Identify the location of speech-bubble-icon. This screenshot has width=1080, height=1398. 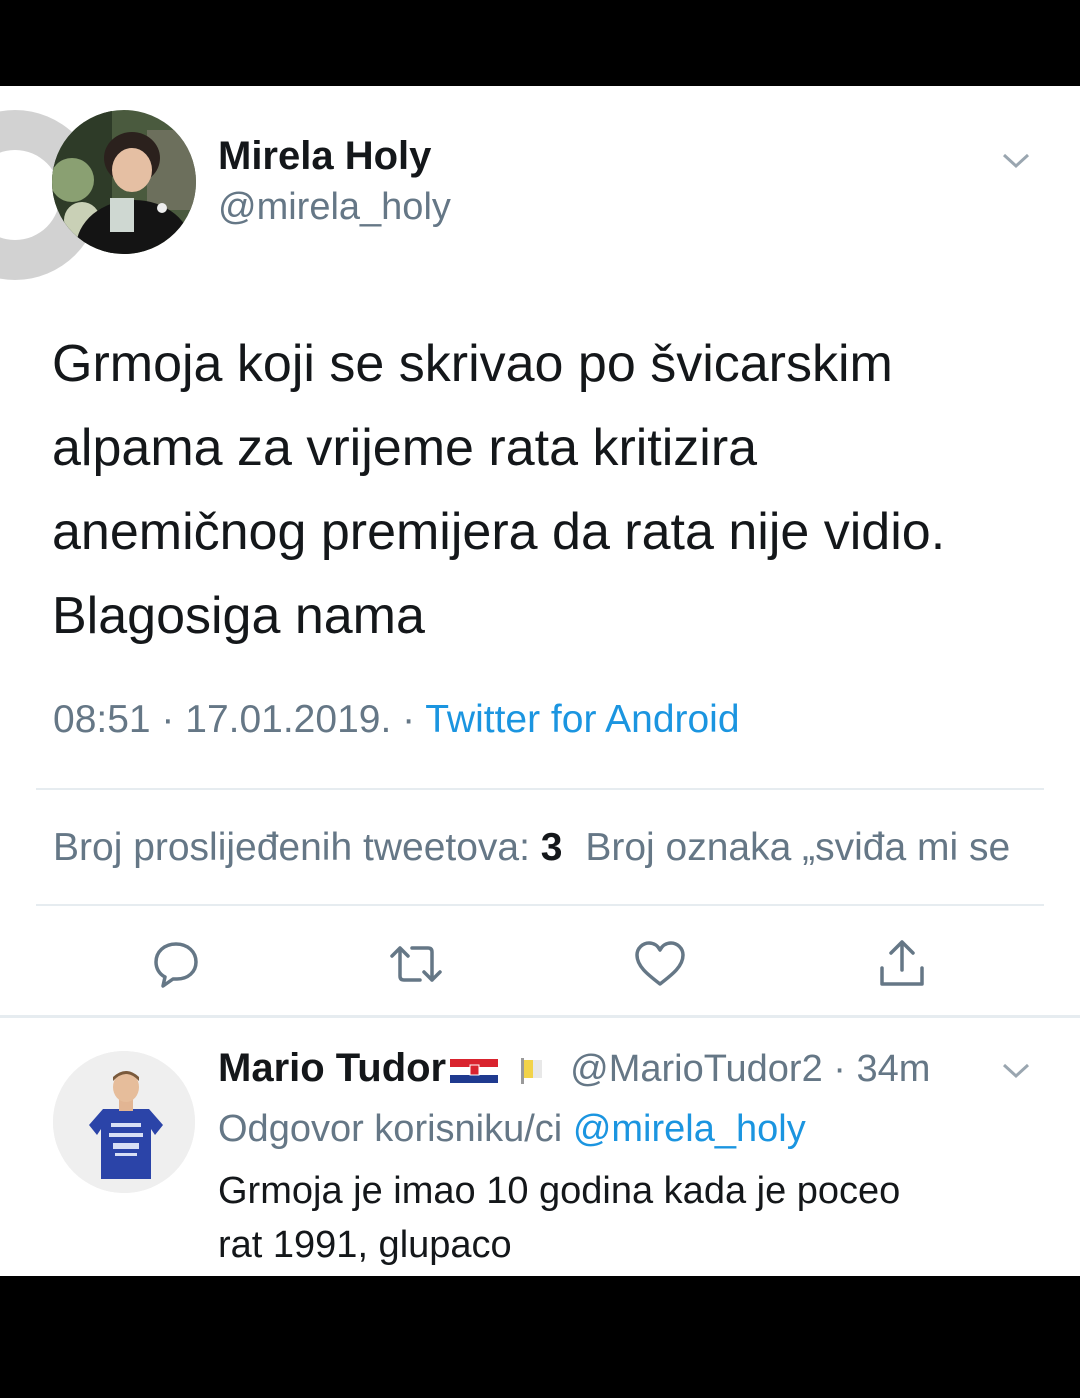
(176, 965).